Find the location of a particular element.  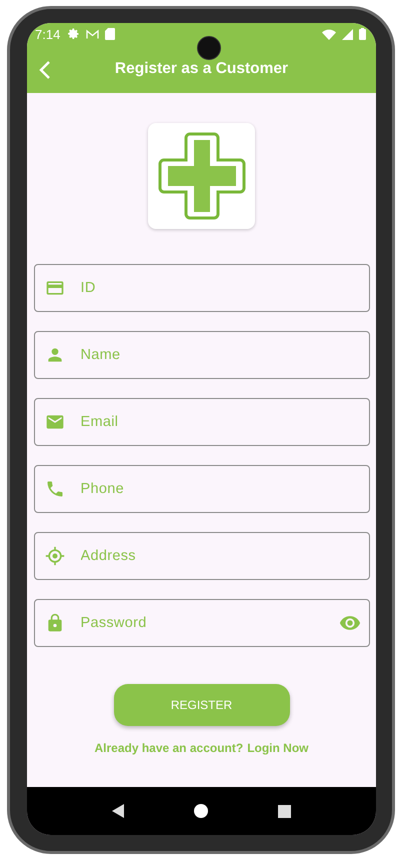

recents-nav-icon is located at coordinates (284, 811).